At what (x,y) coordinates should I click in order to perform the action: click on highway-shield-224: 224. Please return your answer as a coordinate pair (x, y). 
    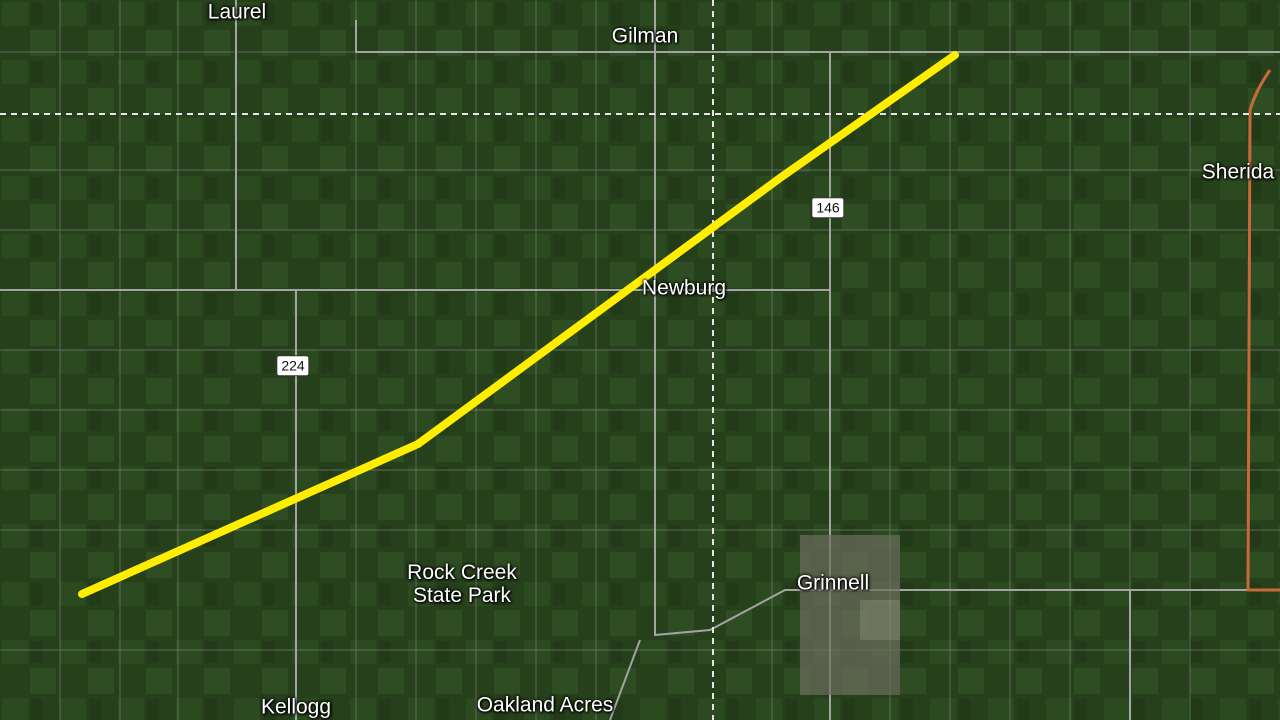
    Looking at the image, I should click on (293, 366).